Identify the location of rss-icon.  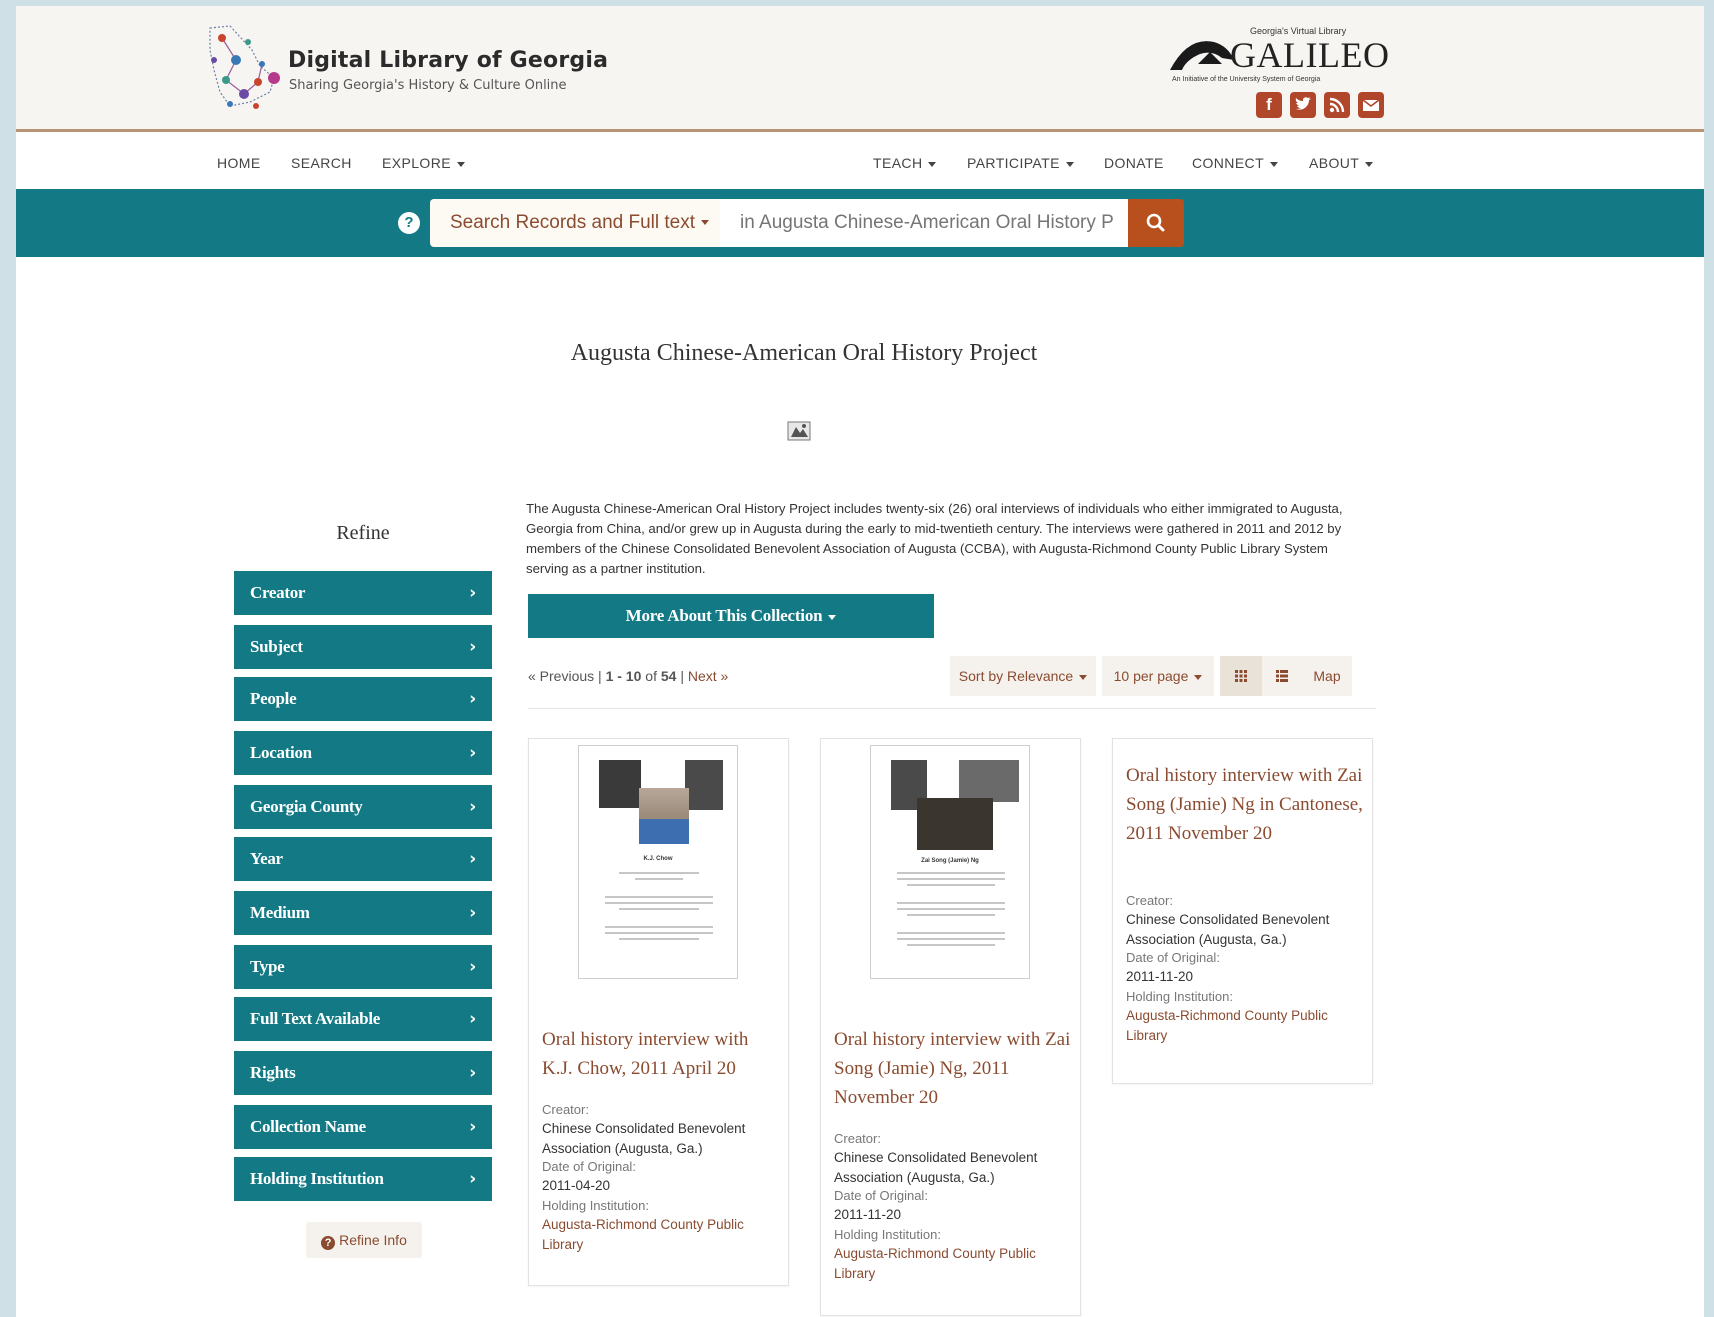
(1337, 105).